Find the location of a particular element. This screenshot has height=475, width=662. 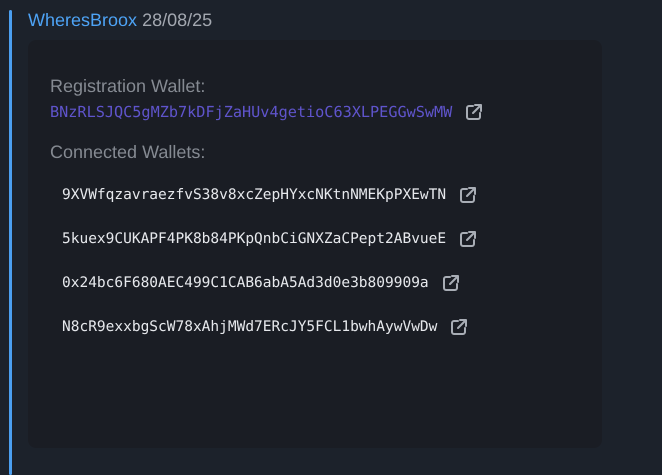

wallet-address: 9XVWfqzavraezfvS38v8xcZepHYxcNKtnNMEKpPXEwTN is located at coordinates (254, 195).